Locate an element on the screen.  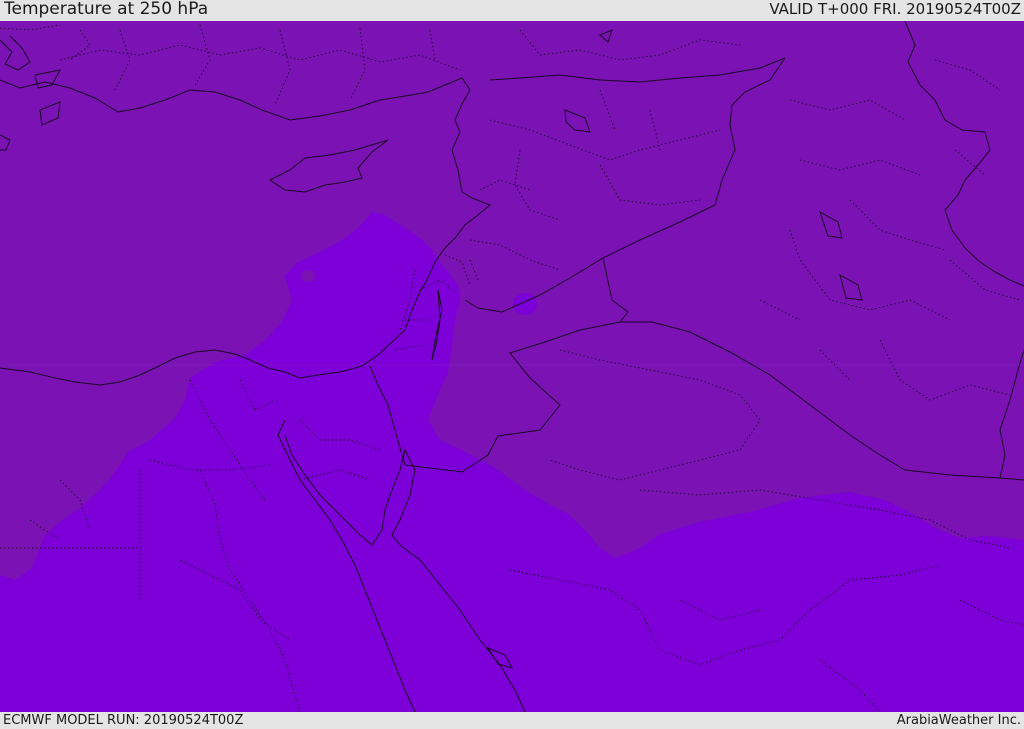
field-warm-spot is located at coordinates (308, 276).